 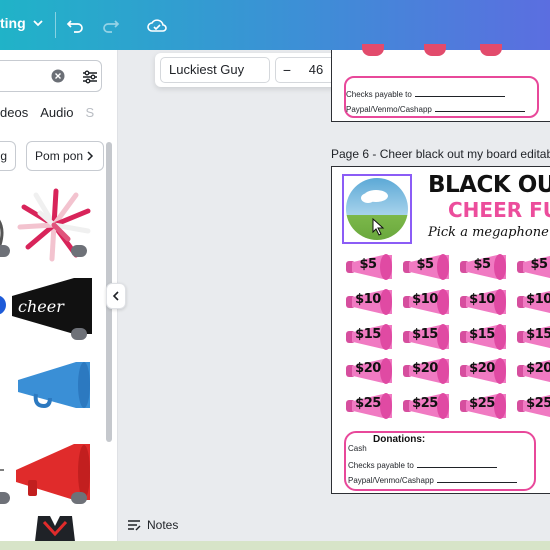 I want to click on chevron-down-icon, so click(x=38, y=23).